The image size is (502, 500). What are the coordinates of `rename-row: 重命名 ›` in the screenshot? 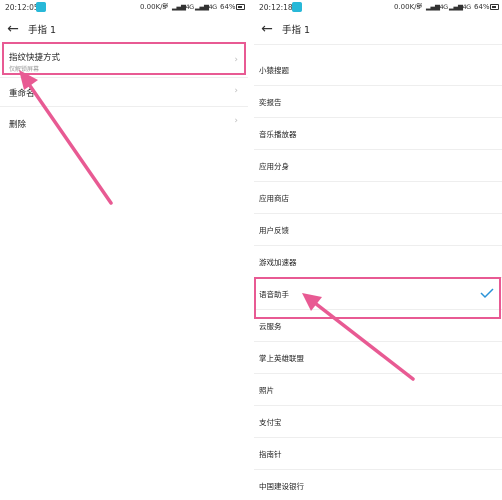 It's located at (124, 92).